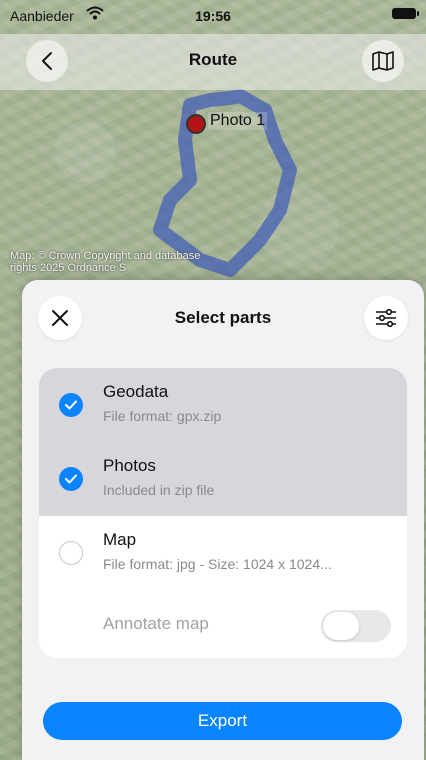 The width and height of the screenshot is (426, 760). What do you see at coordinates (71, 553) in the screenshot?
I see `unchecked-circle-icon` at bounding box center [71, 553].